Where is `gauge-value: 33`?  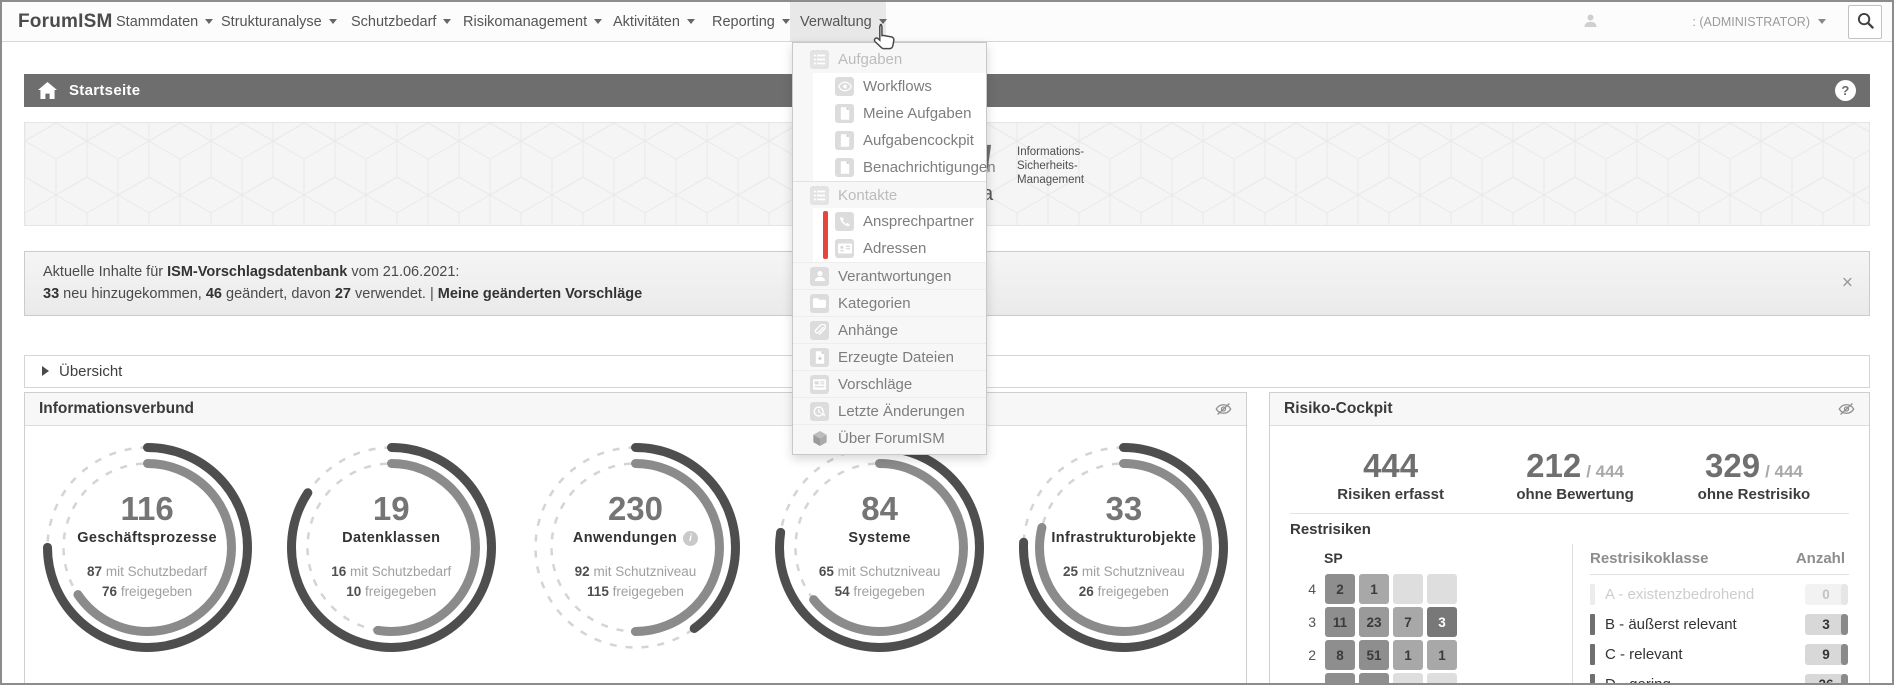 gauge-value: 33 is located at coordinates (1124, 509).